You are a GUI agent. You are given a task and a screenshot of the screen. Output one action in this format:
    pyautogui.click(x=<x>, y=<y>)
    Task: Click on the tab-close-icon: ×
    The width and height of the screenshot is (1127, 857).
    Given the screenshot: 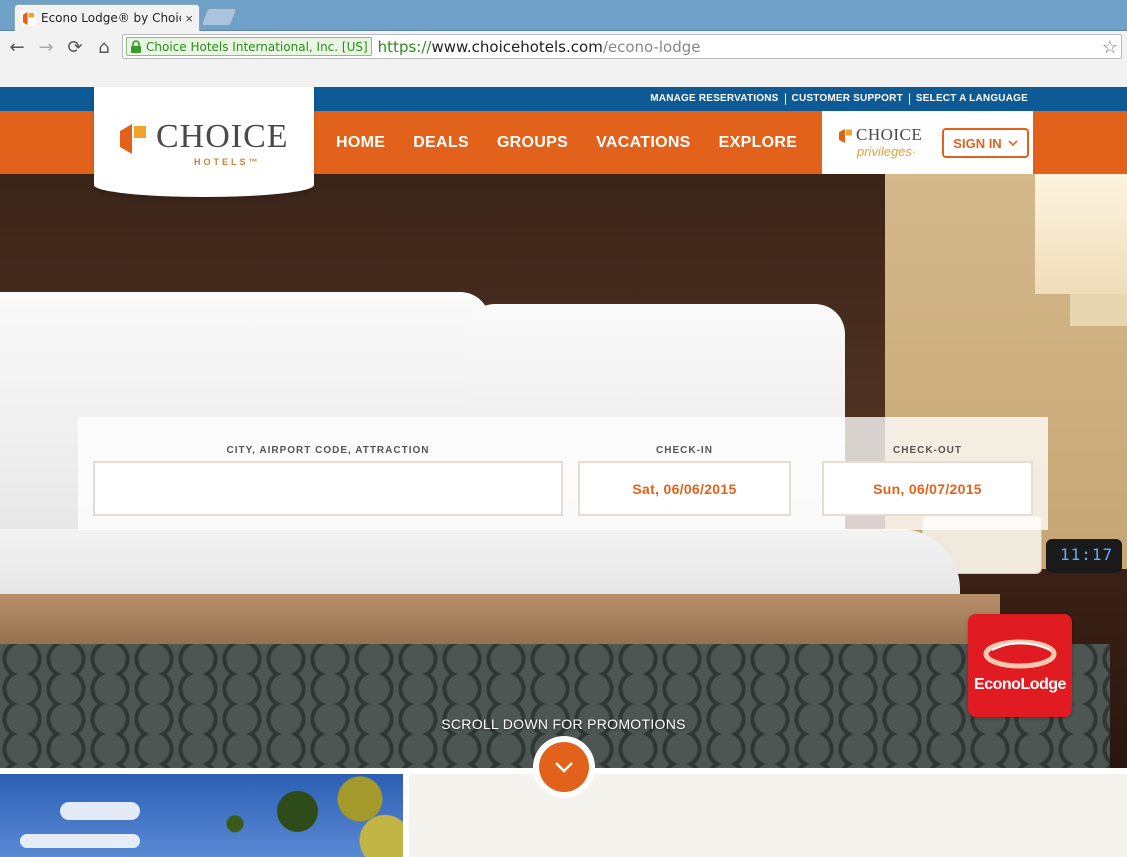 What is the action you would take?
    pyautogui.click(x=189, y=18)
    